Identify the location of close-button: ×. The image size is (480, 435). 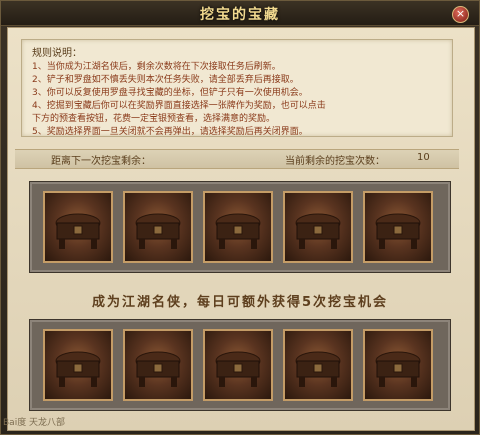
(460, 14).